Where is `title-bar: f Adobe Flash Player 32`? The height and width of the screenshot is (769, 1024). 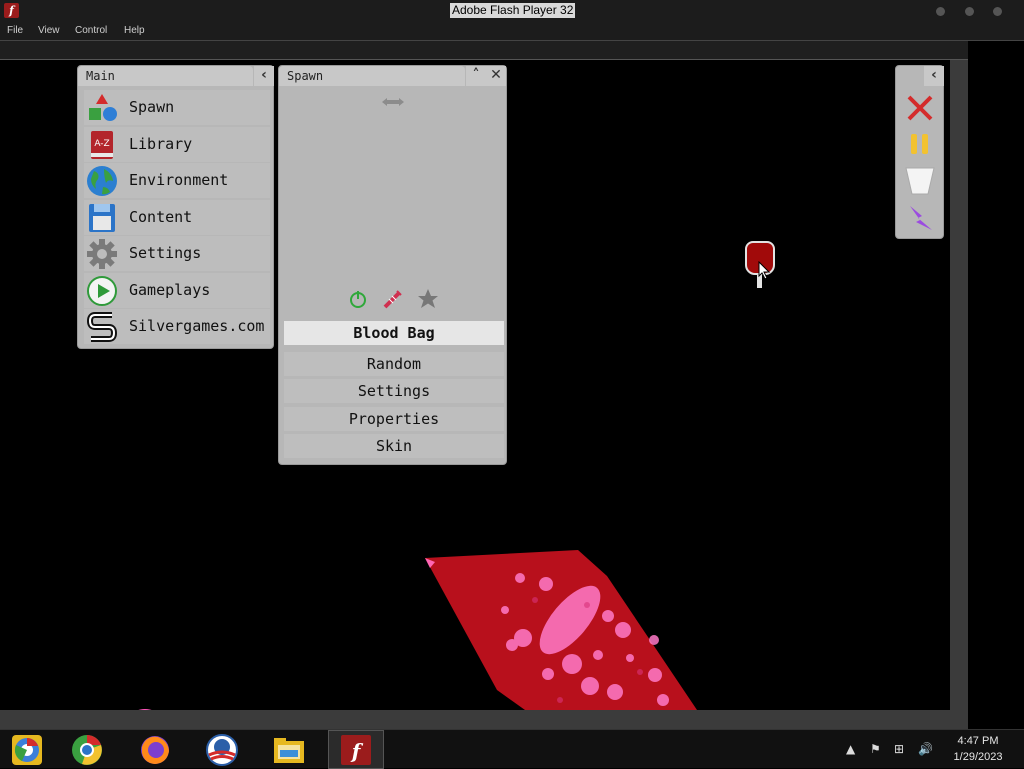 title-bar: f Adobe Flash Player 32 is located at coordinates (512, 11).